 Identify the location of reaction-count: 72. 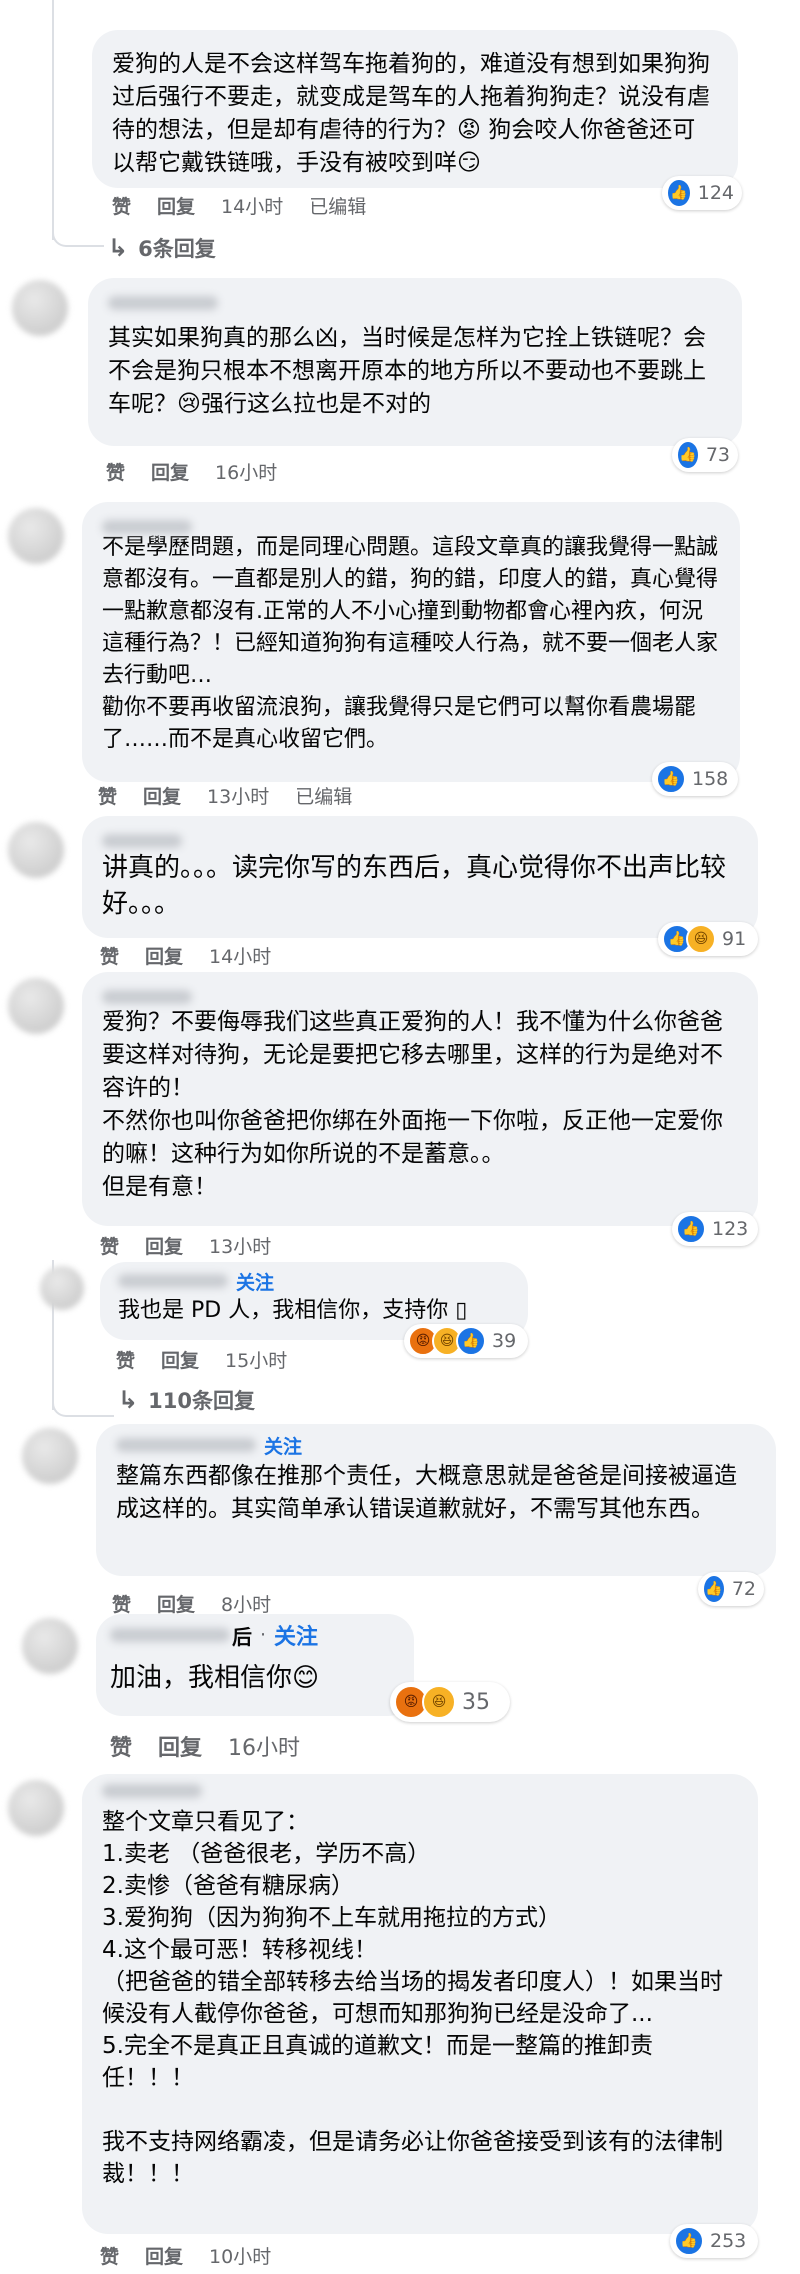
(743, 1589).